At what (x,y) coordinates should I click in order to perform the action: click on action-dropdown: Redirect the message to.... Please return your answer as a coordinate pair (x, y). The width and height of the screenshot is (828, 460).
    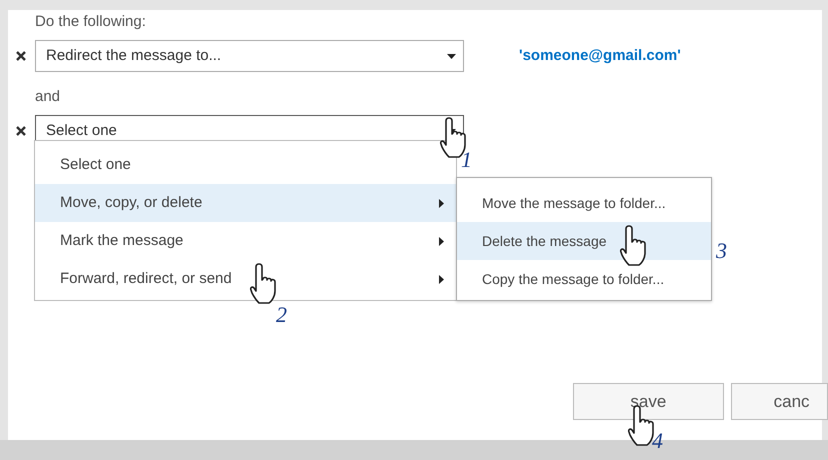
    Looking at the image, I should click on (249, 56).